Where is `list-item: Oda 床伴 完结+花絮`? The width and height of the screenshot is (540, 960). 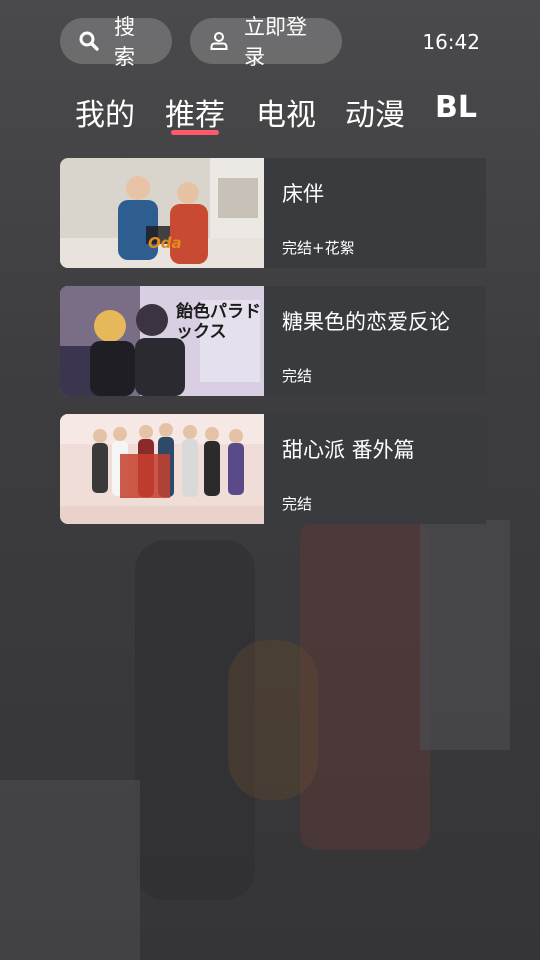
list-item: Oda 床伴 完结+花絮 is located at coordinates (273, 213).